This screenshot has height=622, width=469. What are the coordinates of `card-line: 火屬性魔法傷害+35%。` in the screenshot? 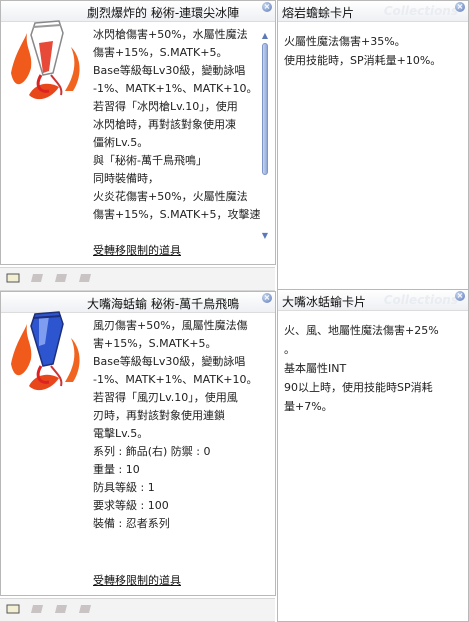 It's located at (345, 41).